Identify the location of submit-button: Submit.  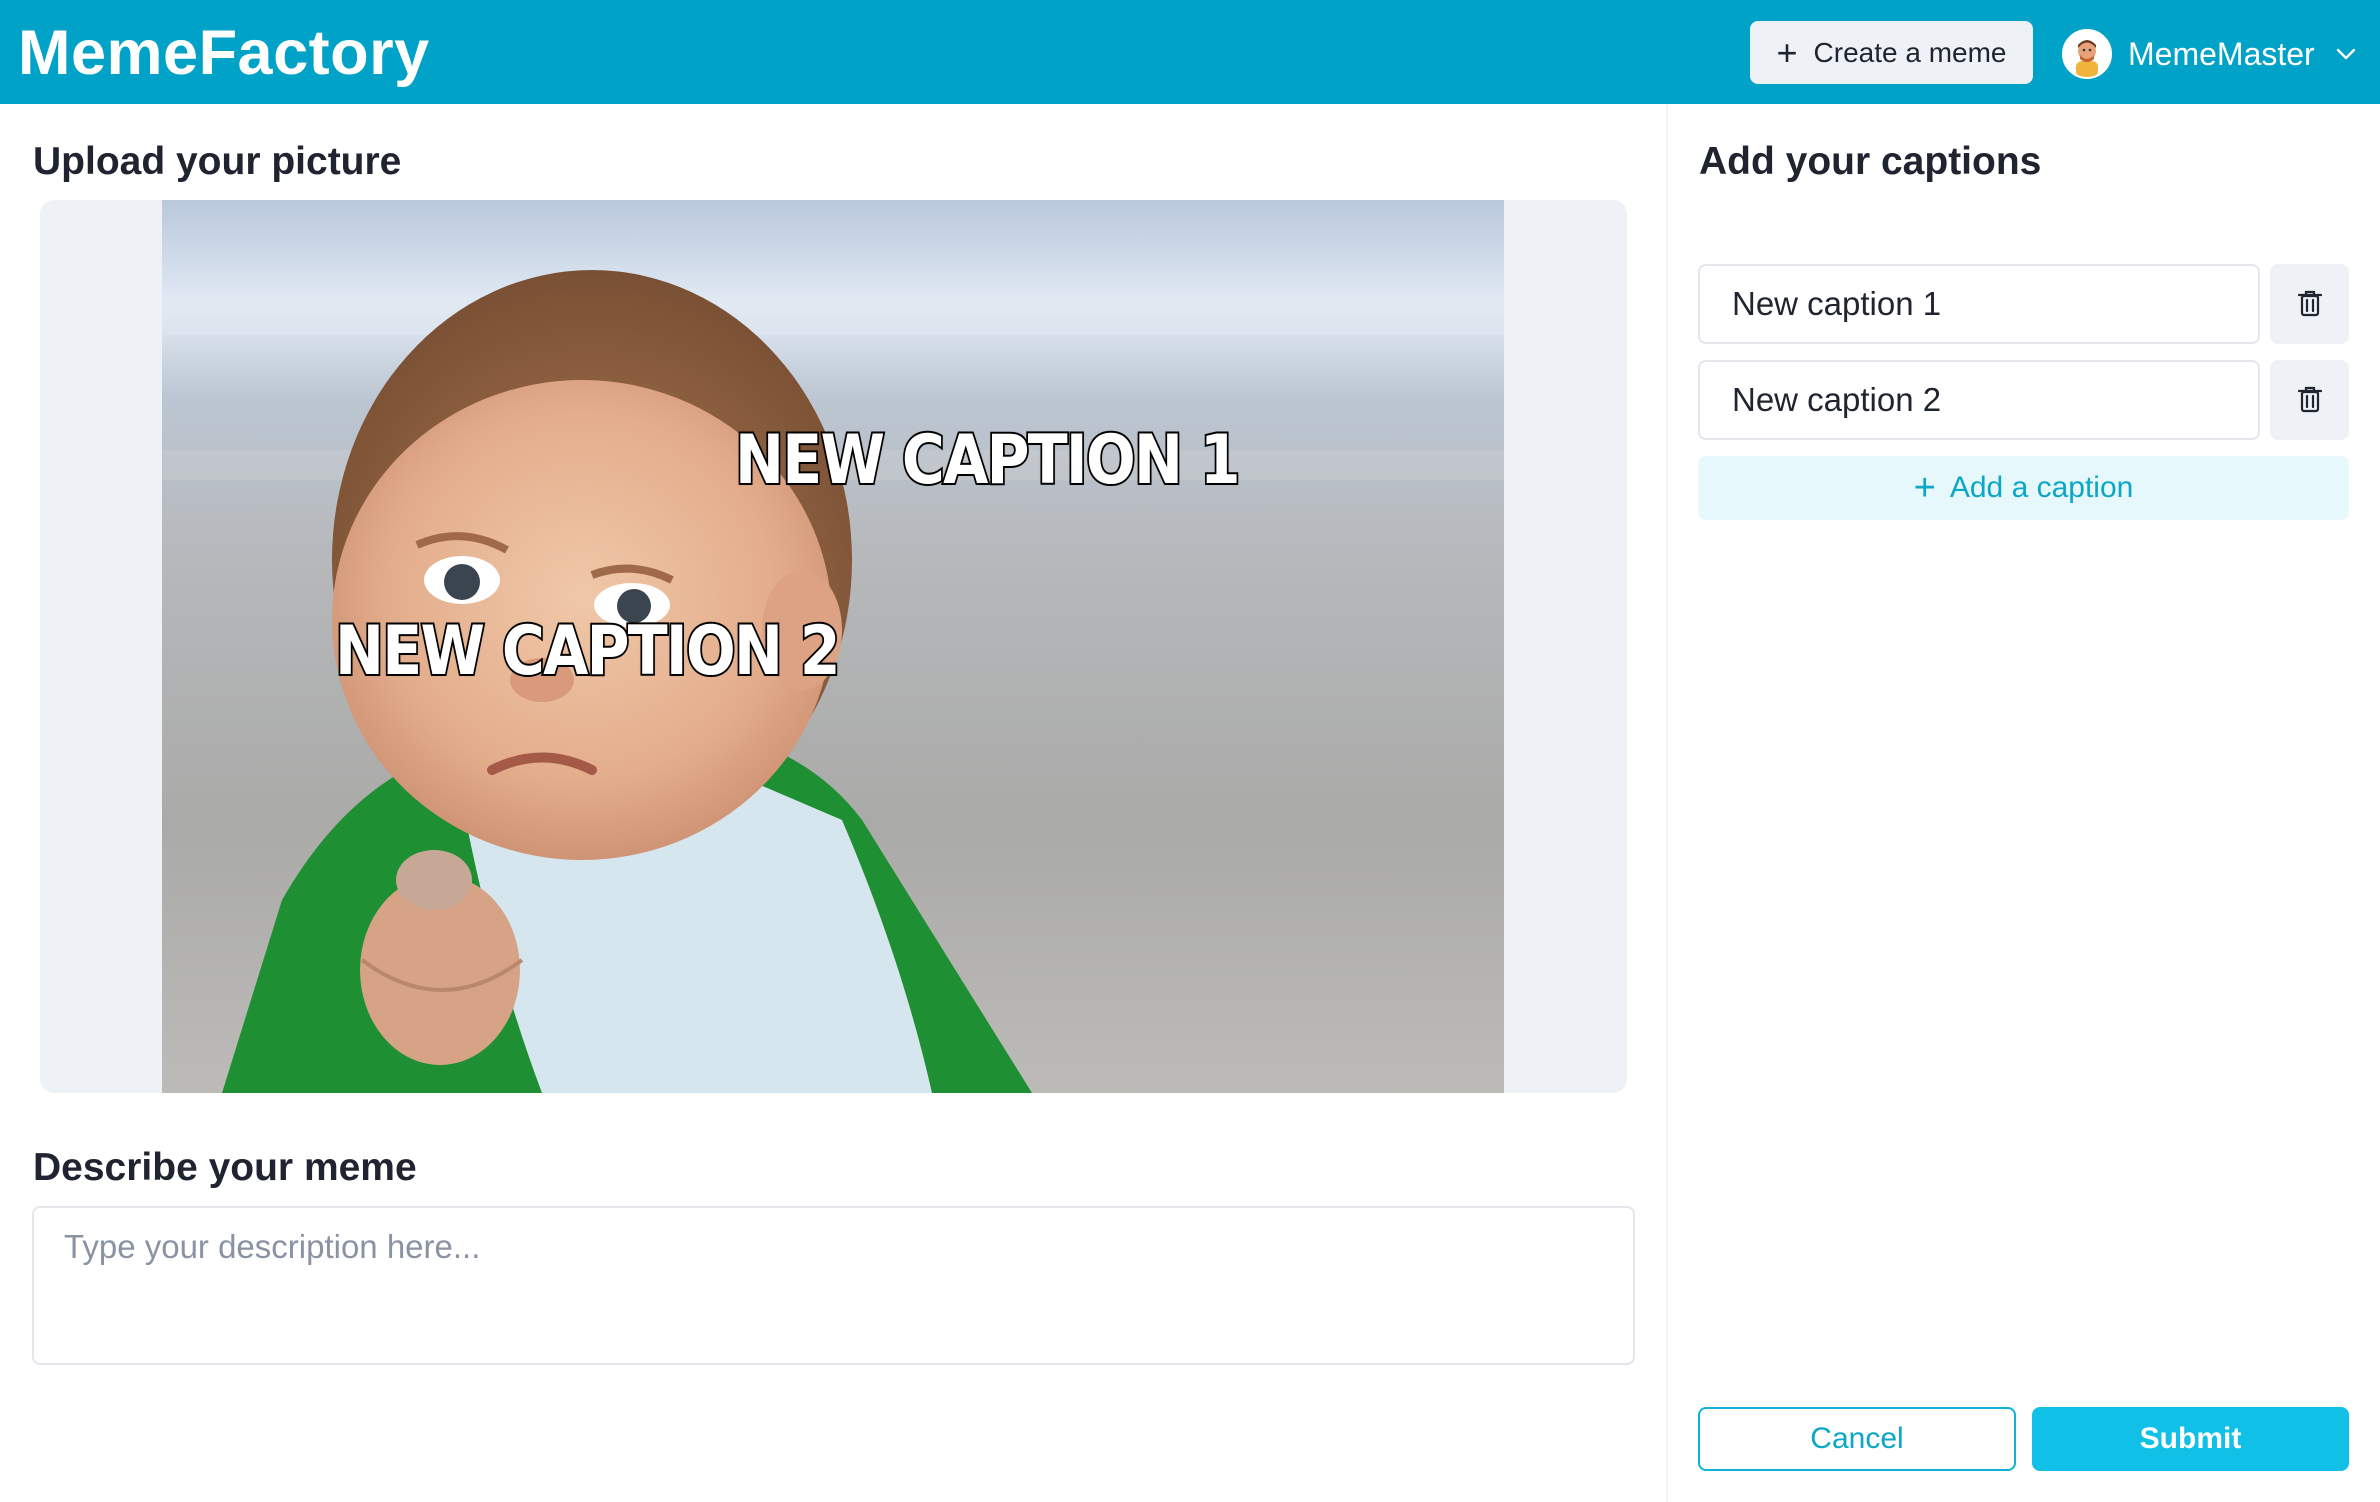
(2190, 1439).